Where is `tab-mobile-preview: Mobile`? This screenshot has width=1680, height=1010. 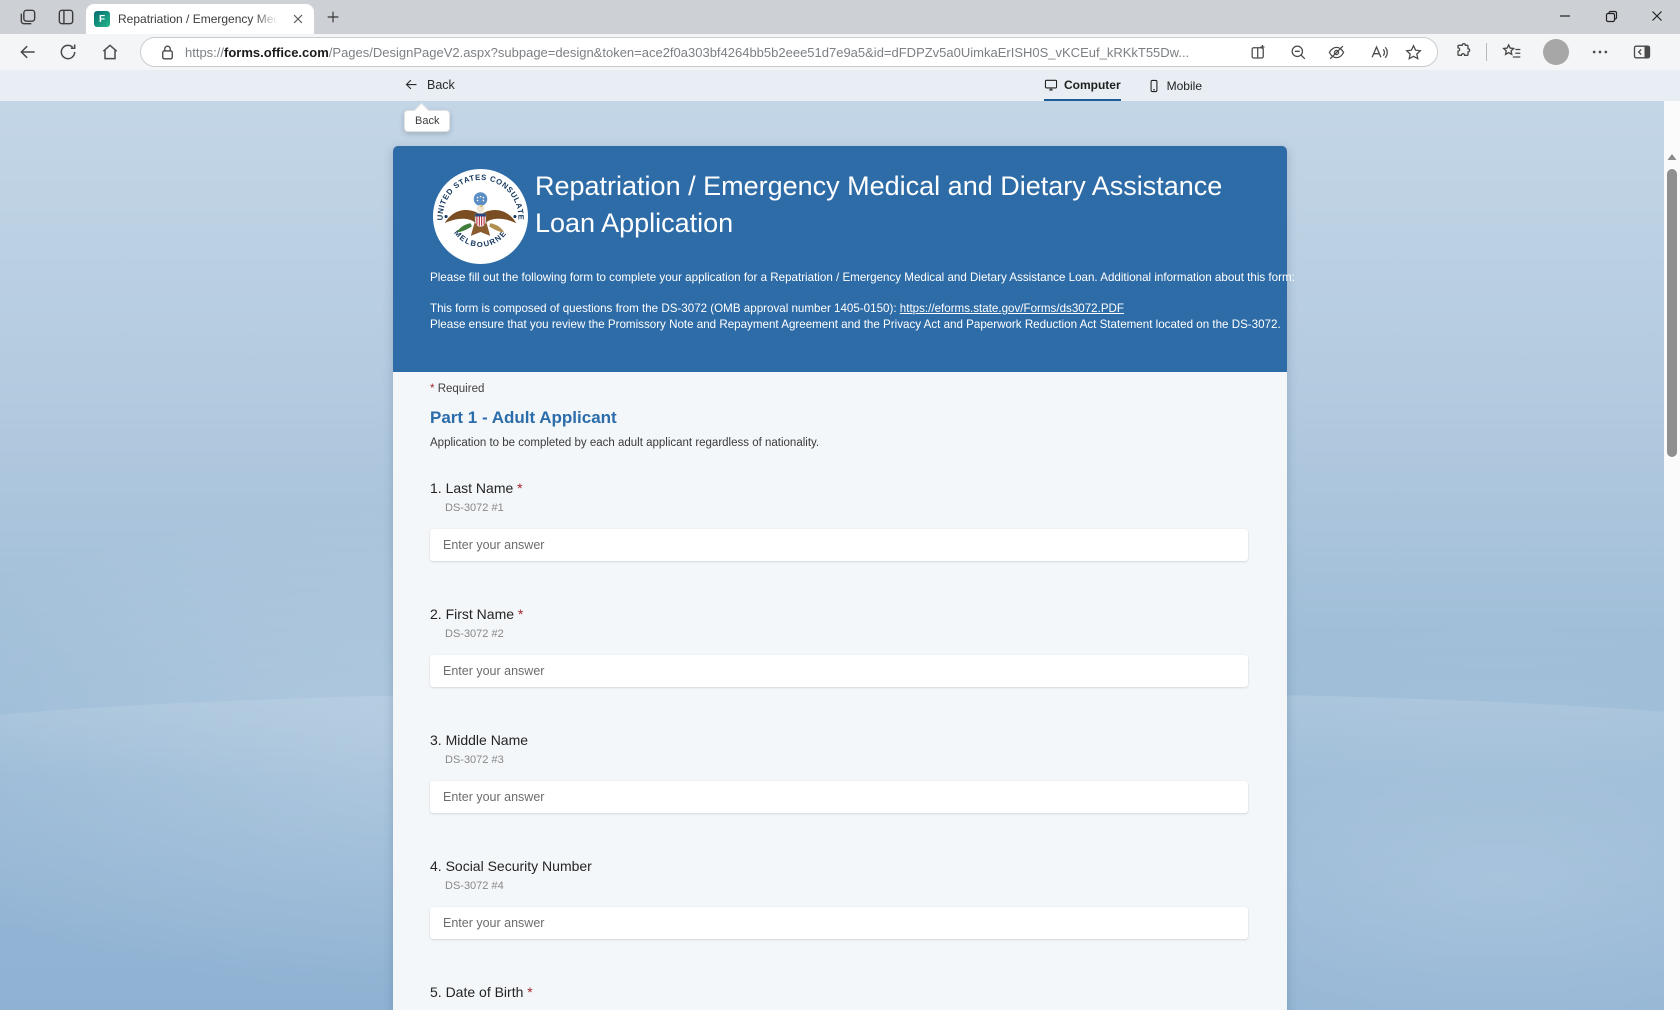
tab-mobile-preview: Mobile is located at coordinates (1174, 85).